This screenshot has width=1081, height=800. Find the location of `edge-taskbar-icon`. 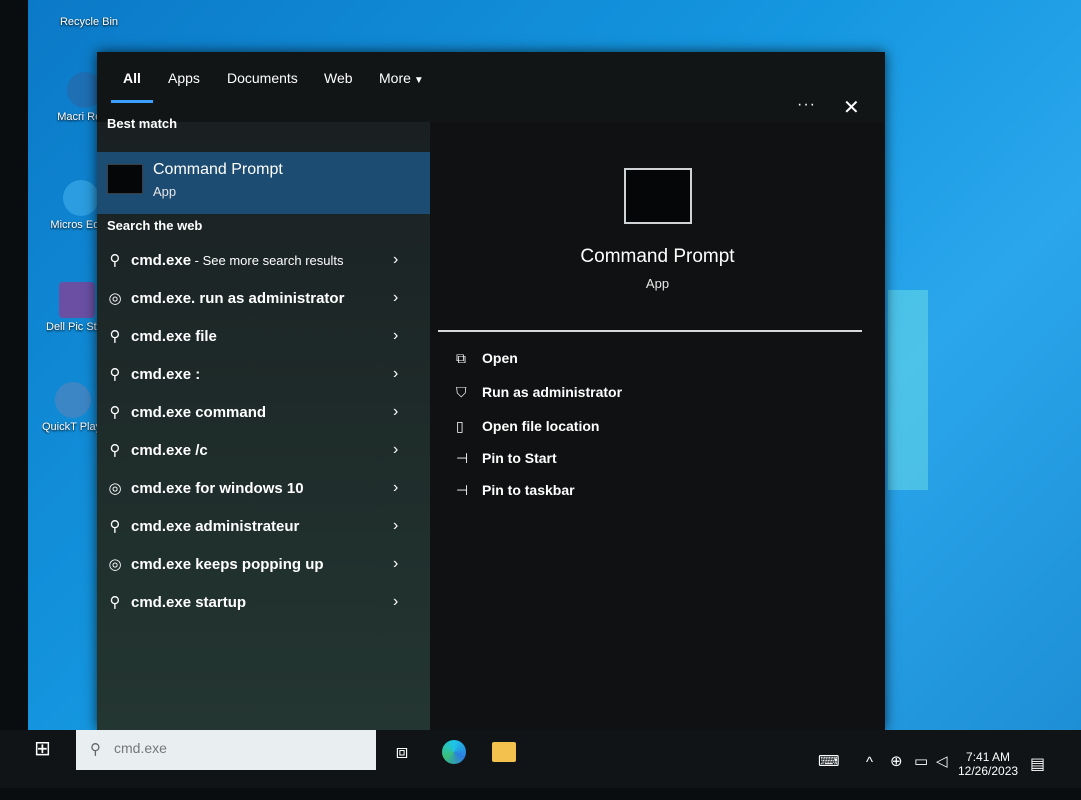

edge-taskbar-icon is located at coordinates (454, 752).